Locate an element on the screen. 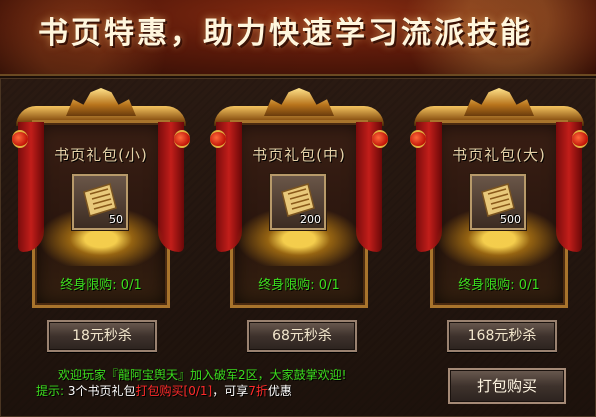 Image resolution: width=596 pixels, height=417 pixels. buy-medium-button: 68元秒杀 is located at coordinates (302, 336).